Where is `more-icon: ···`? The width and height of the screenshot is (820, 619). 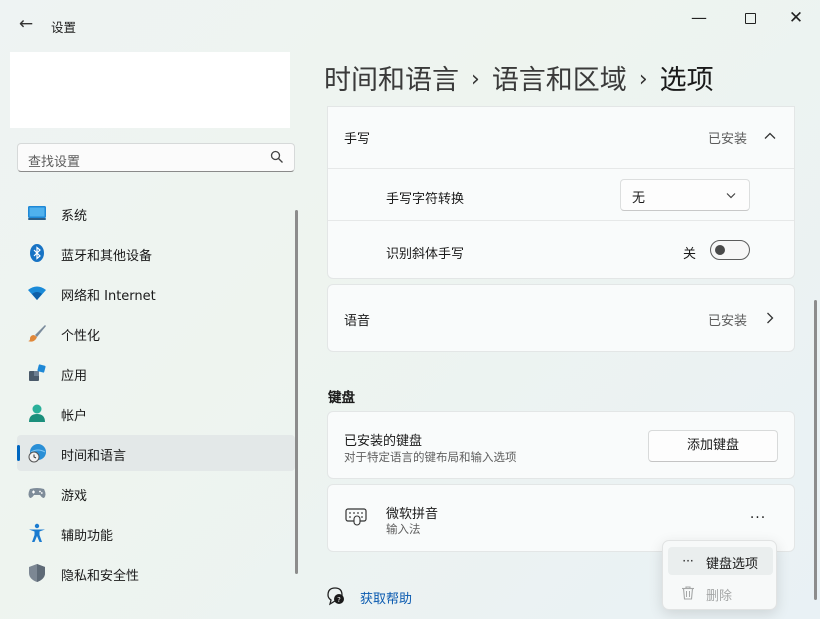
more-icon: ··· is located at coordinates (688, 561).